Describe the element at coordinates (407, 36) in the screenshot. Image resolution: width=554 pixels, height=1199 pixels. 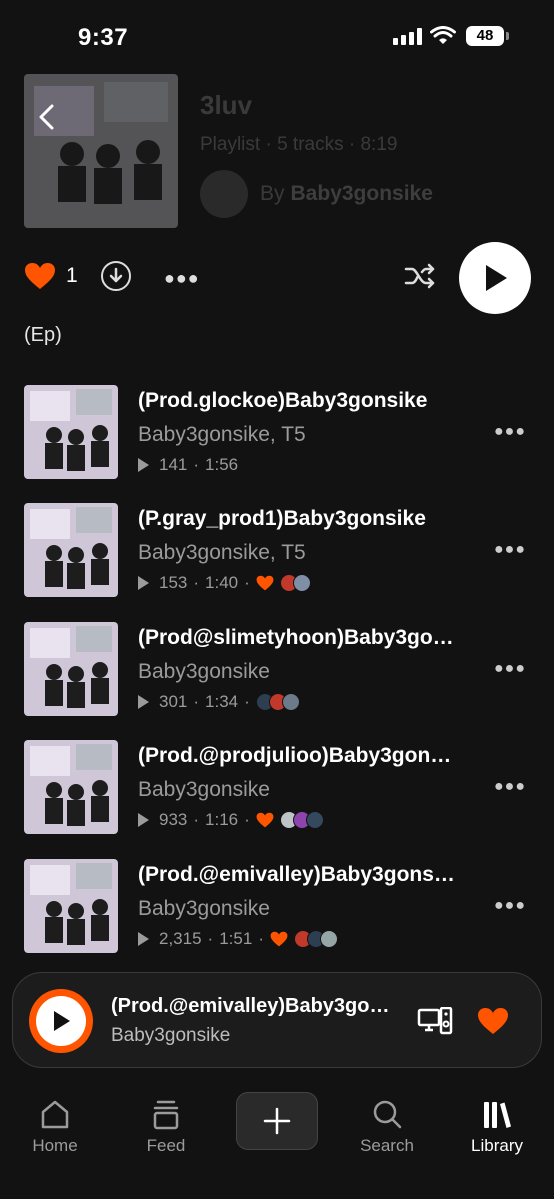
I see `cellular-signal-icon` at that location.